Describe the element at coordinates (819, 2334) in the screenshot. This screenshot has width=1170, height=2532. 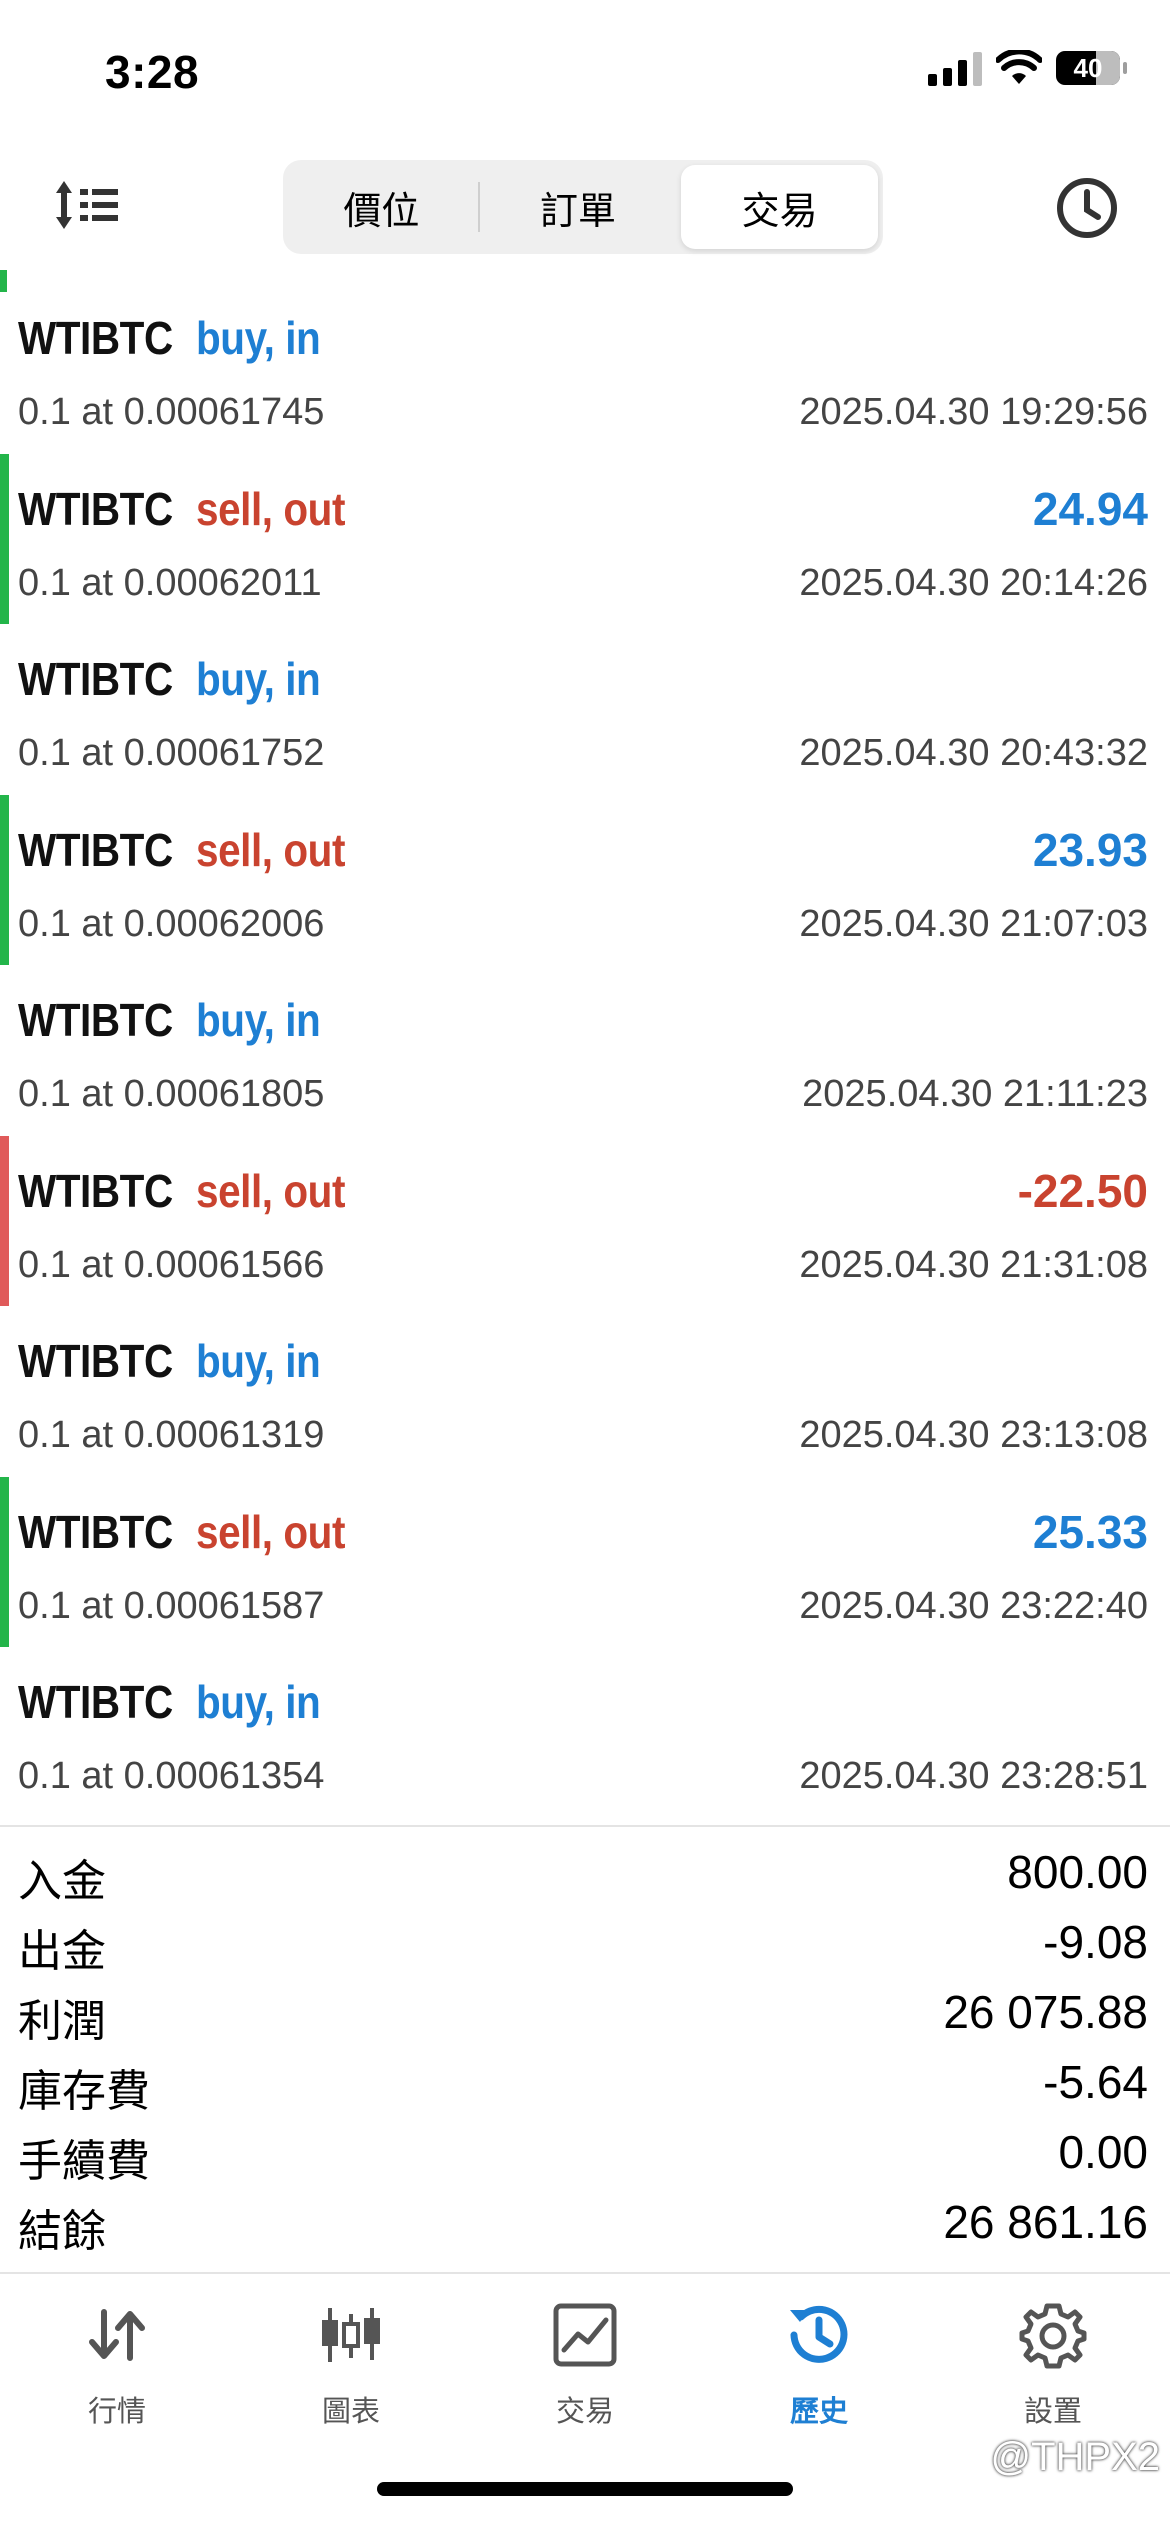
I see `history-icon` at that location.